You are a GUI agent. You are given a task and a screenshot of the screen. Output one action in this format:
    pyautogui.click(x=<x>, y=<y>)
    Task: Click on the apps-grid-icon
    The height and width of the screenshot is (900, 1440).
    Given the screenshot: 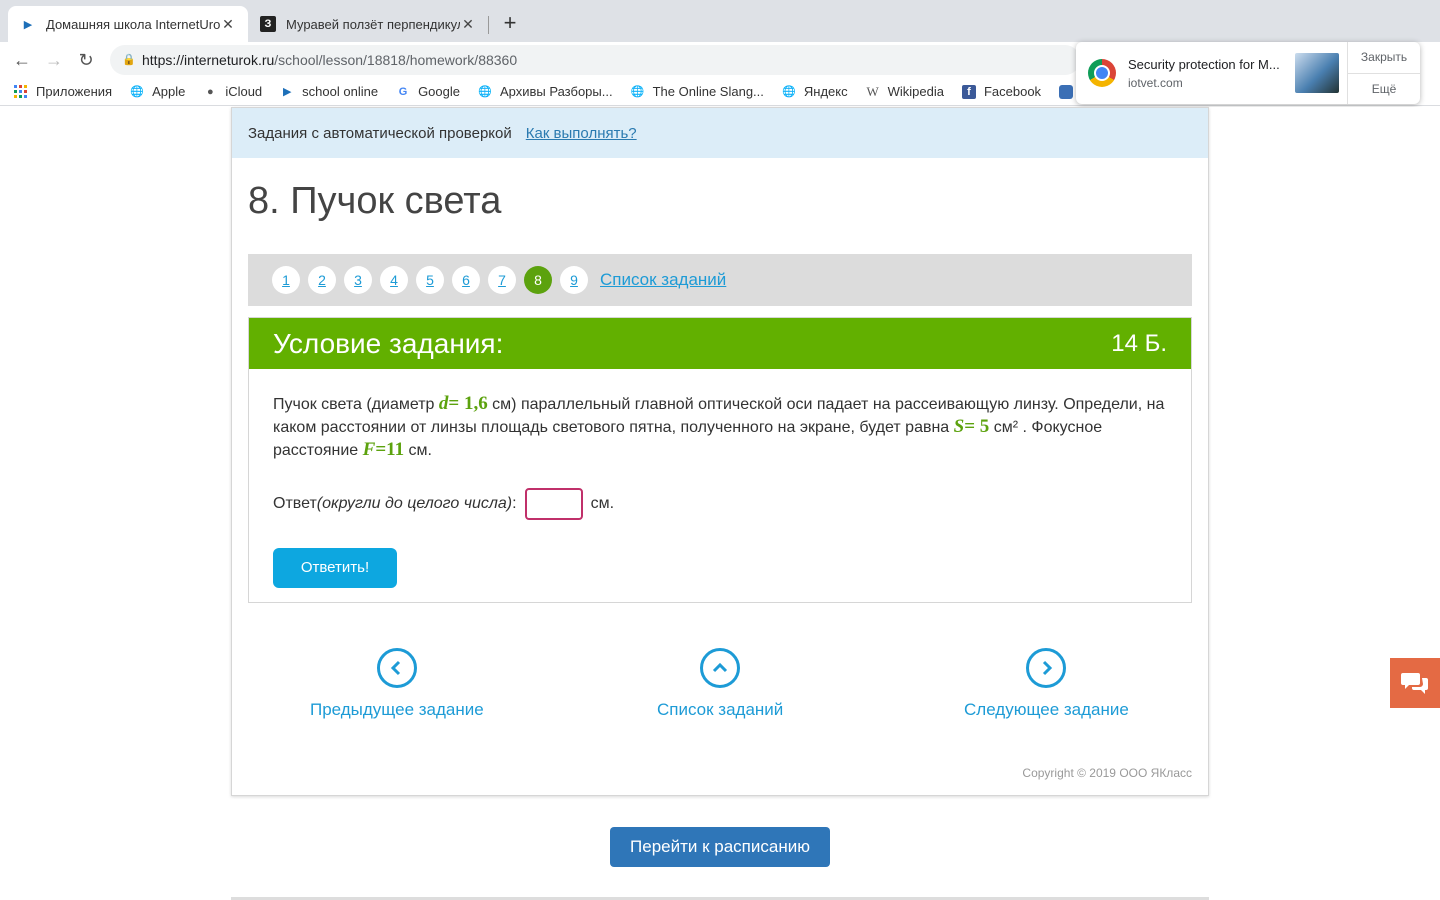 What is the action you would take?
    pyautogui.click(x=21, y=91)
    